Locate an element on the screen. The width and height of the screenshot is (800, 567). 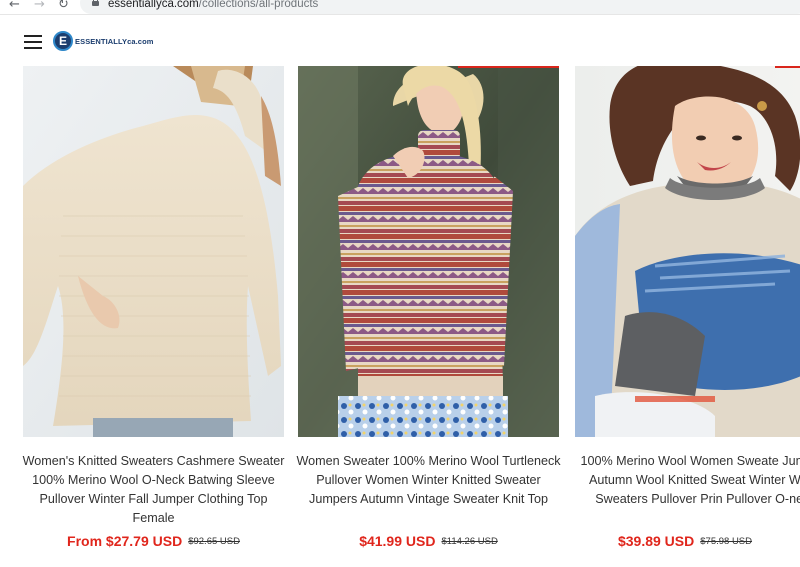
price-row: From $27.79 USD $92.65 USD is located at coordinates (153, 542).